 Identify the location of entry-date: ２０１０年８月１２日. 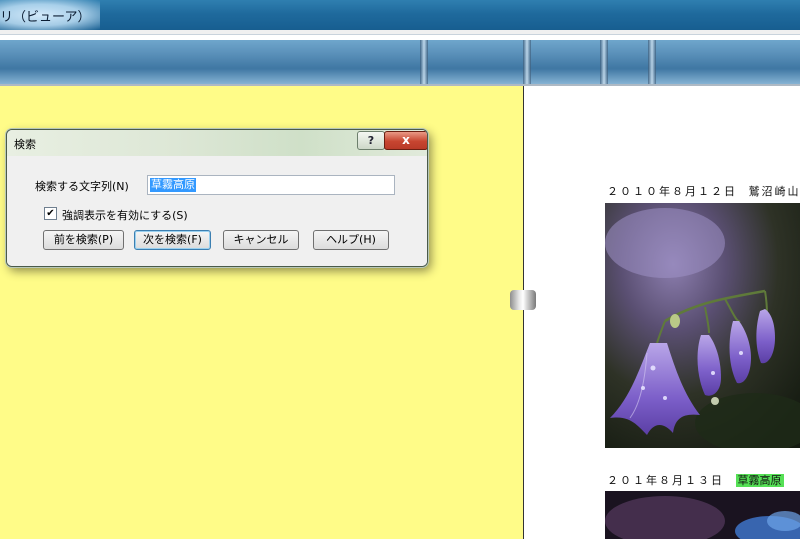
(672, 191).